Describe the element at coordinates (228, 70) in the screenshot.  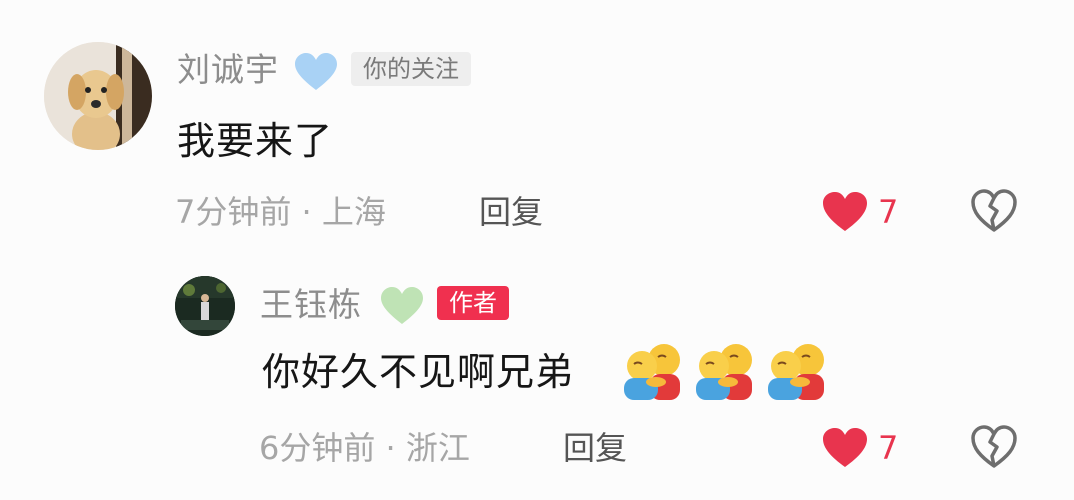
I see `username: 刘诚宇` at that location.